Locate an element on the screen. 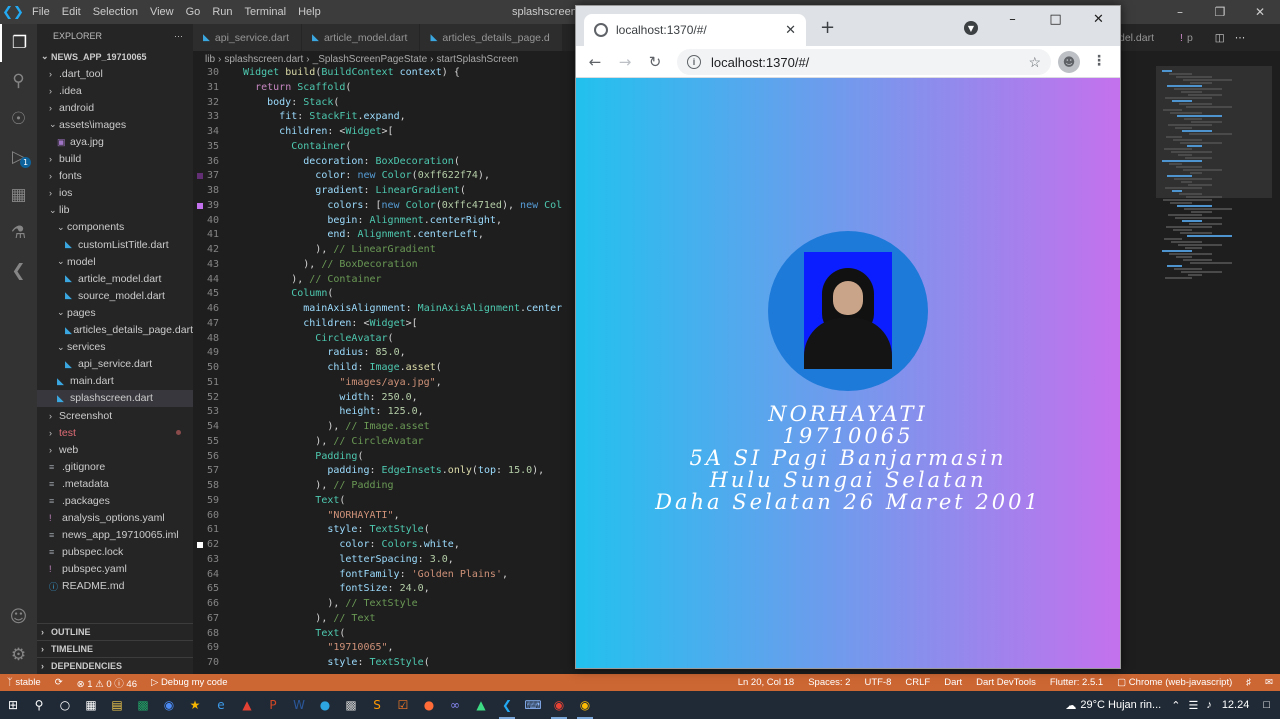  tree-item-lib: ⌄ lib is located at coordinates (115, 210).